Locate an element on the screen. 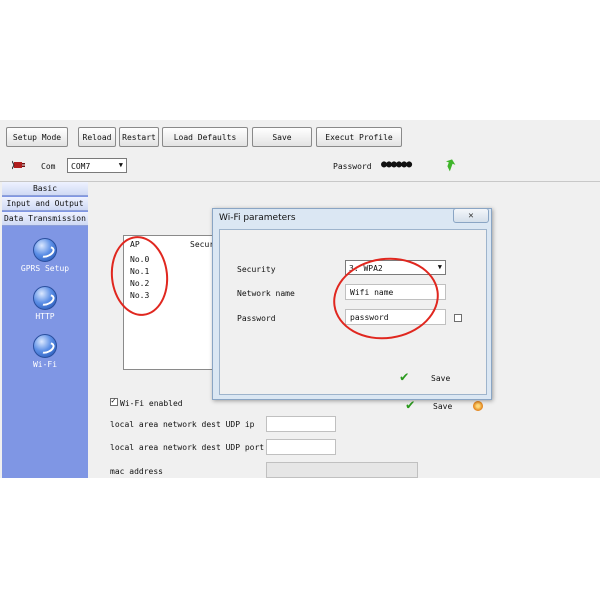 The width and height of the screenshot is (600, 600). dialog-save-button: Save is located at coordinates (440, 378).